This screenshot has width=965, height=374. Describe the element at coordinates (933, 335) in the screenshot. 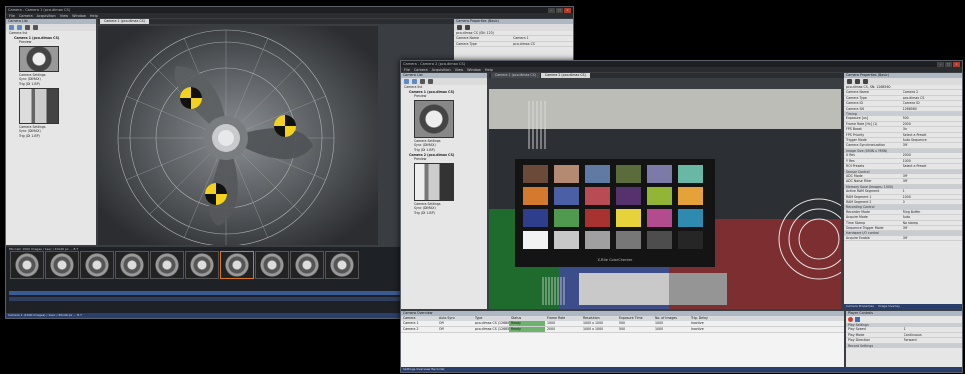

I see `prop-value: Continuous` at that location.